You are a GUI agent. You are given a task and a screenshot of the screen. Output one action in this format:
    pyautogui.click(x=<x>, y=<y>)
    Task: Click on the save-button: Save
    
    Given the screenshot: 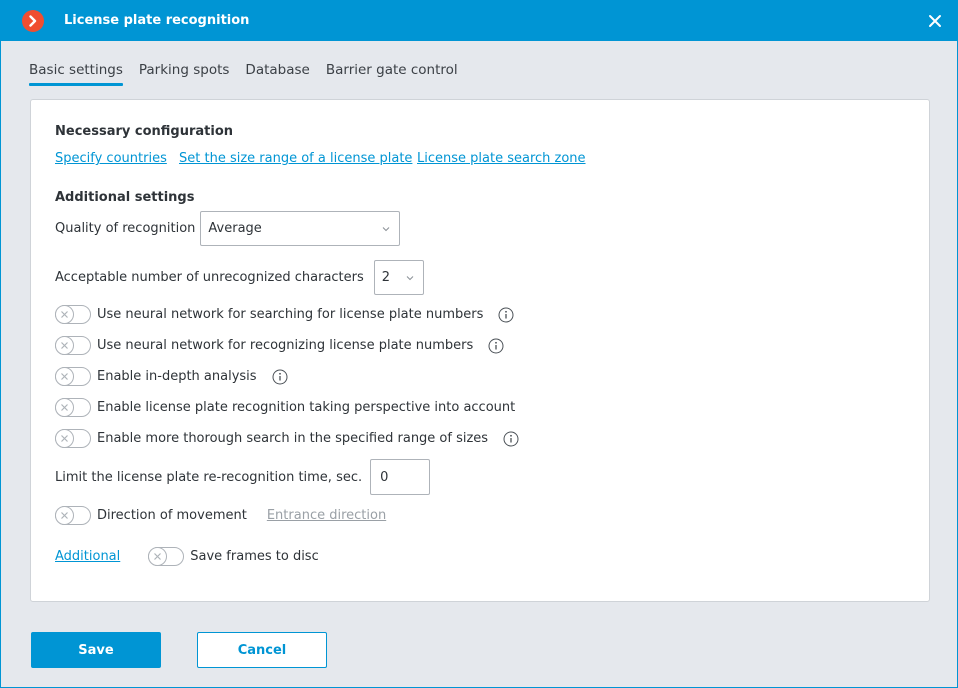 What is the action you would take?
    pyautogui.click(x=96, y=650)
    